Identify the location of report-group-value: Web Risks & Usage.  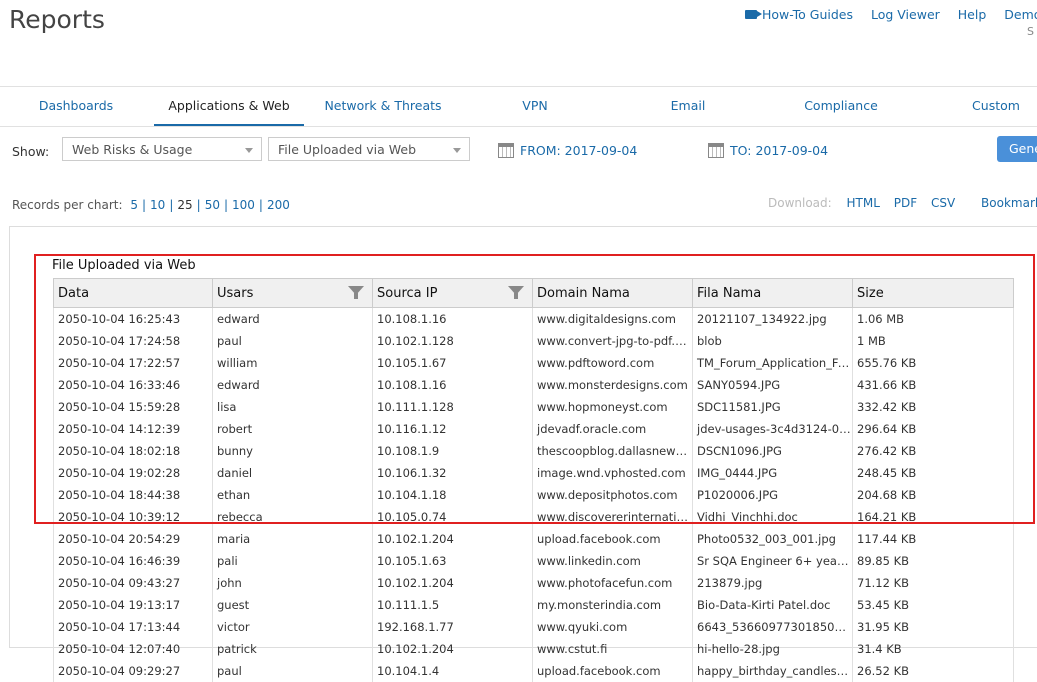
(132, 149).